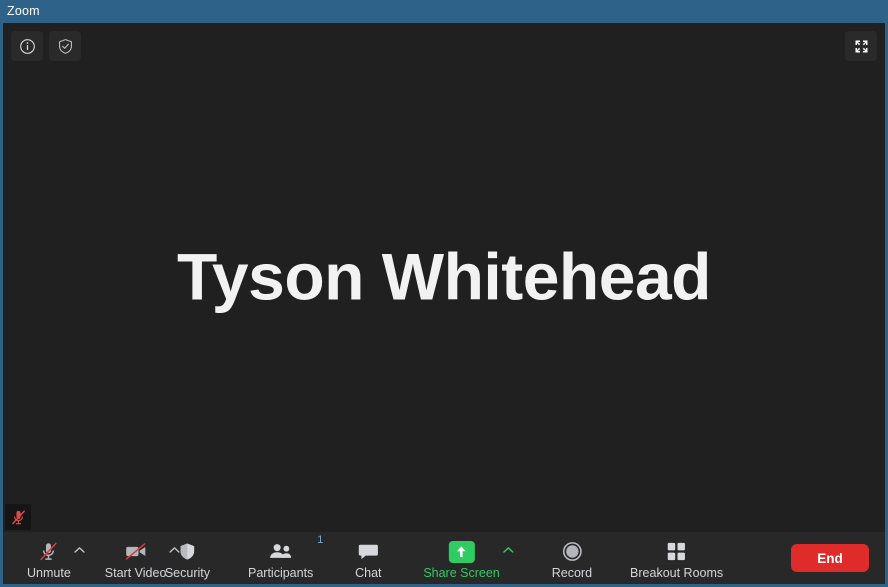 The height and width of the screenshot is (587, 888). I want to click on shield-check-icon, so click(65, 46).